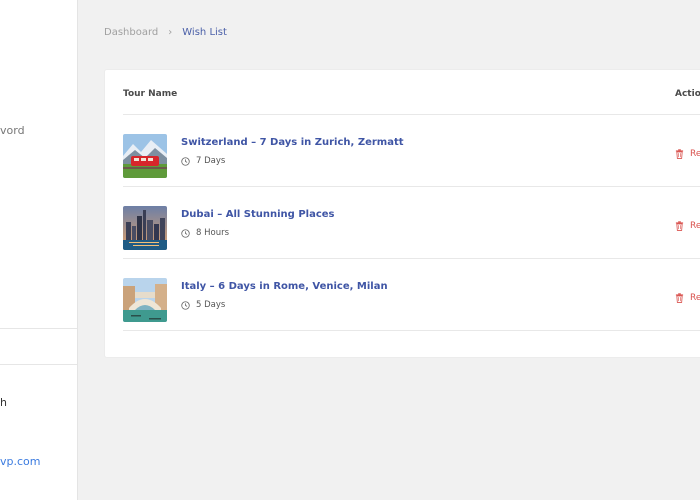 The image size is (700, 500). What do you see at coordinates (258, 214) in the screenshot?
I see `tour-title-link: Dubai – All Stunning Places` at bounding box center [258, 214].